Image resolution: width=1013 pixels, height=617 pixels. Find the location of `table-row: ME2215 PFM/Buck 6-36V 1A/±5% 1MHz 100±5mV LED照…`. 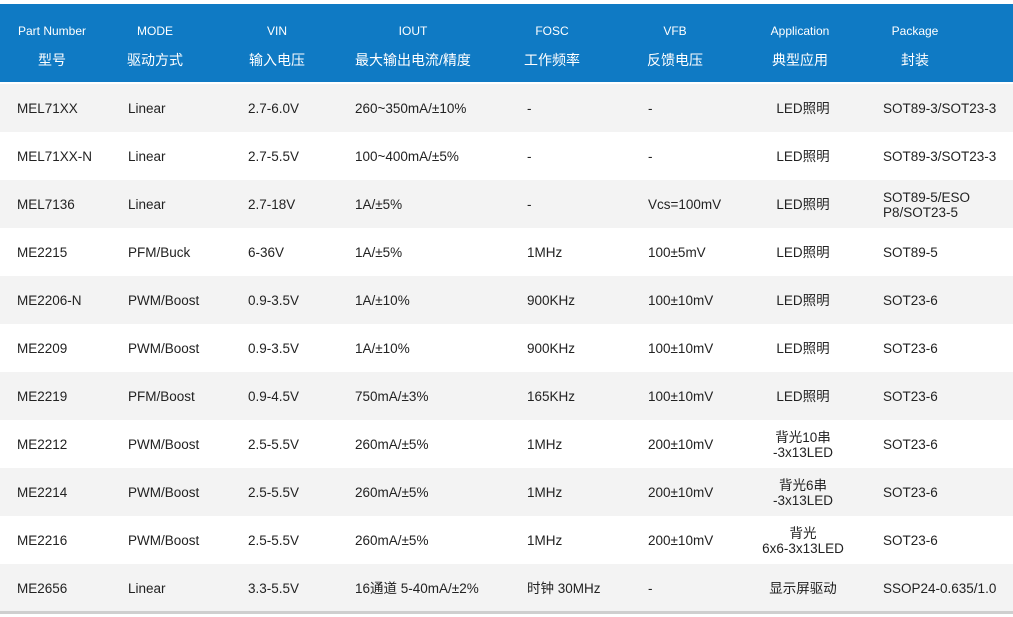

table-row: ME2215 PFM/Buck 6-36V 1A/±5% 1MHz 100±5mV LED照… is located at coordinates (506, 252).